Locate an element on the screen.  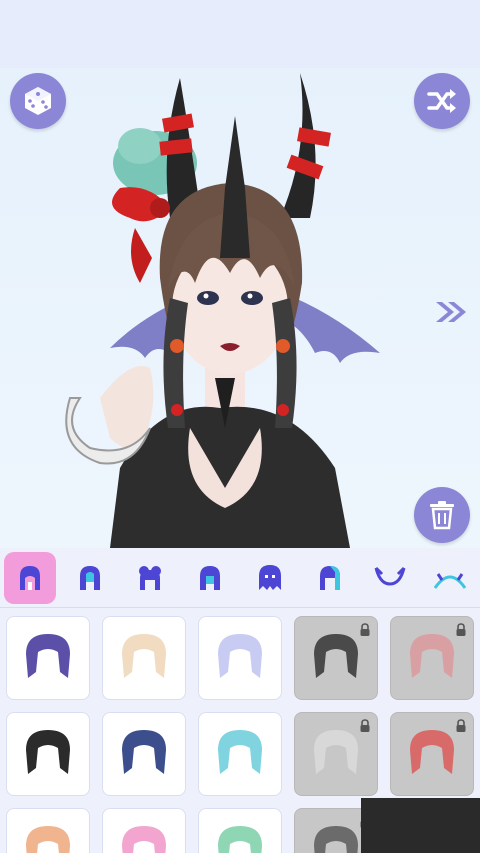
category-tab-bar is located at coordinates (240, 578).